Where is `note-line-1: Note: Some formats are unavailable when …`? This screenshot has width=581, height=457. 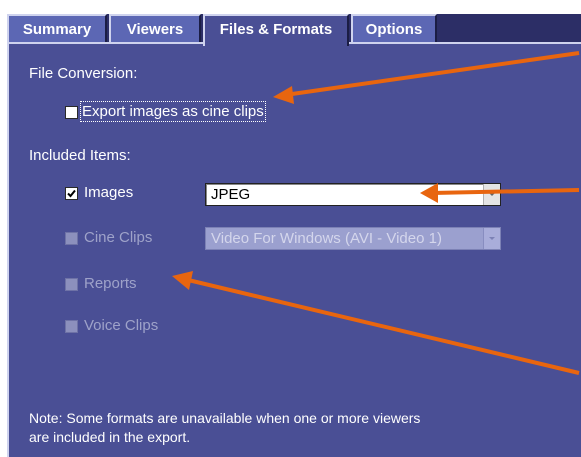 note-line-1: Note: Some formats are unavailable when … is located at coordinates (225, 418).